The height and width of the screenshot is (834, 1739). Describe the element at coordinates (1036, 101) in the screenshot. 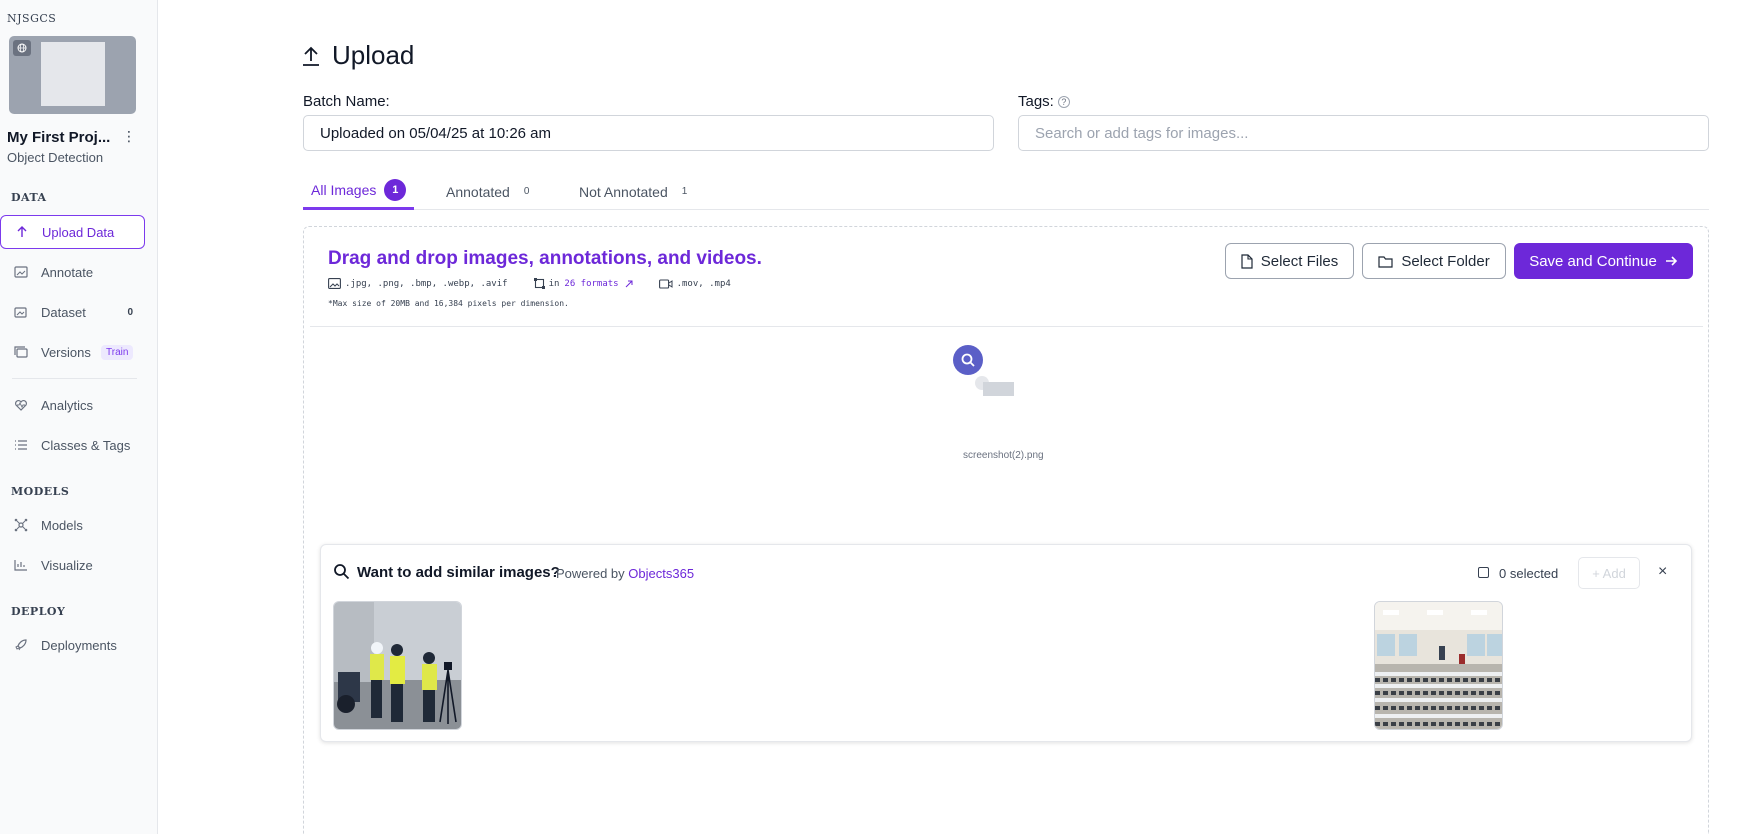

I see `tags-label-text: Tags:` at that location.